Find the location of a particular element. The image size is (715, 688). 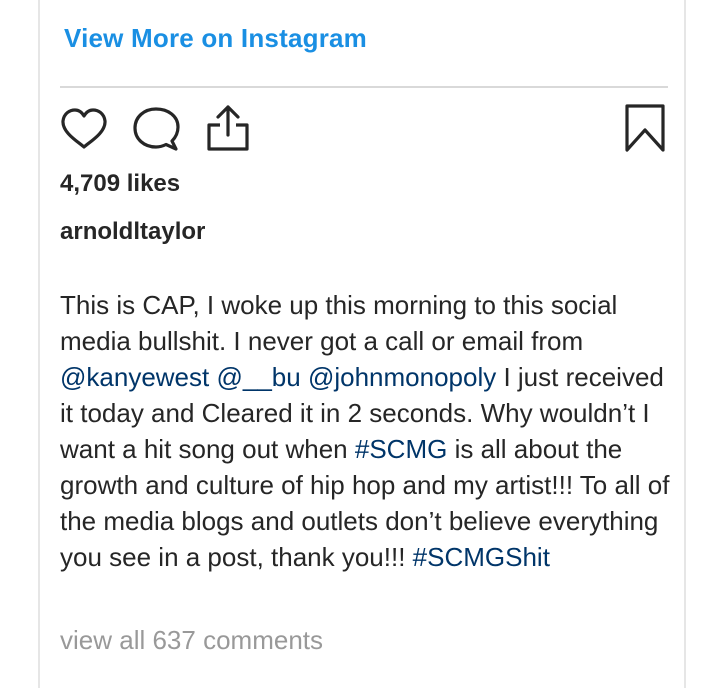

mention-bu: @__bu is located at coordinates (258, 377).